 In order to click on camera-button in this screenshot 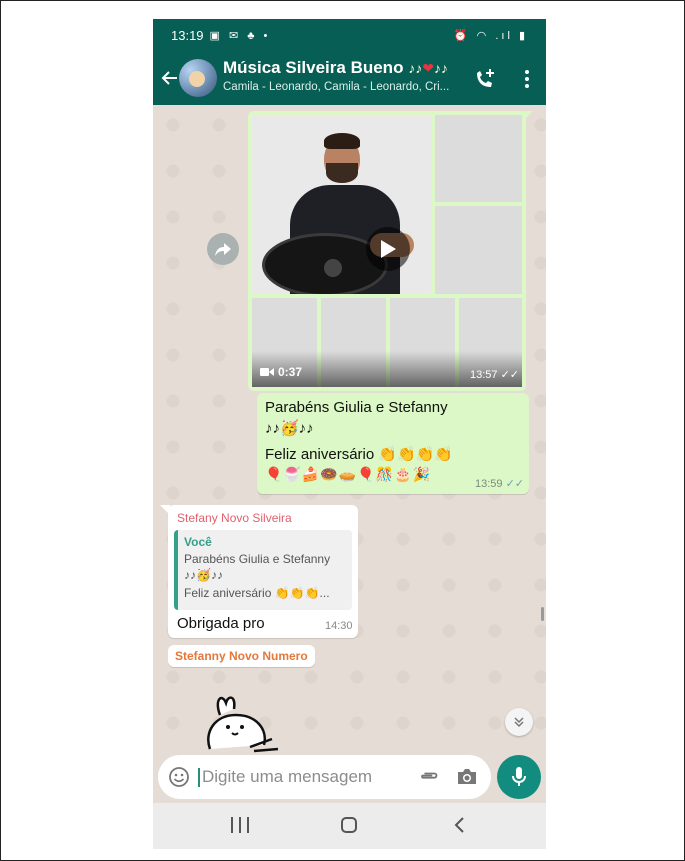, I will do `click(467, 777)`.